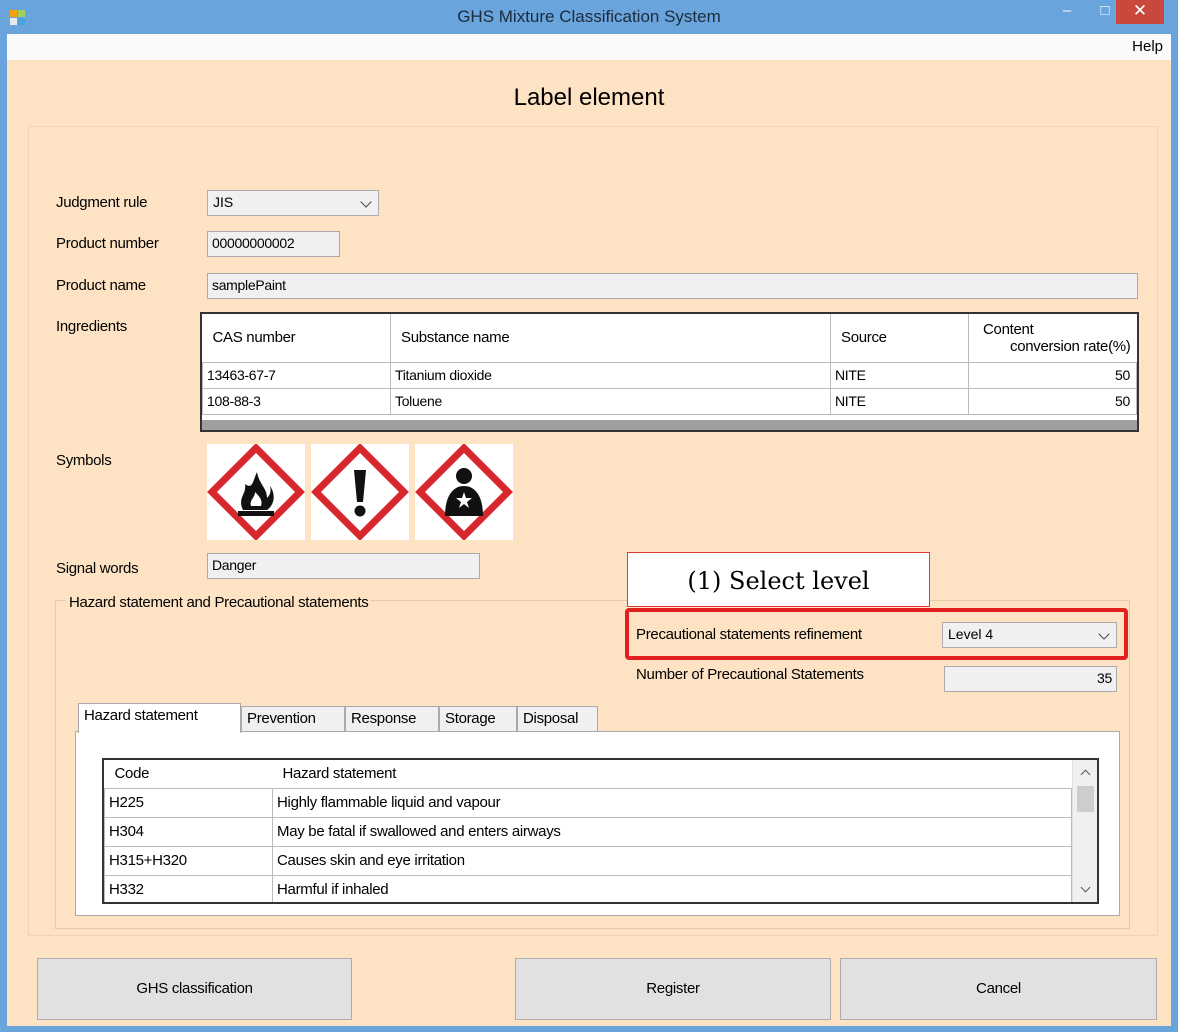 This screenshot has height=1032, width=1178. I want to click on precautional-count-field: 35, so click(1030, 679).